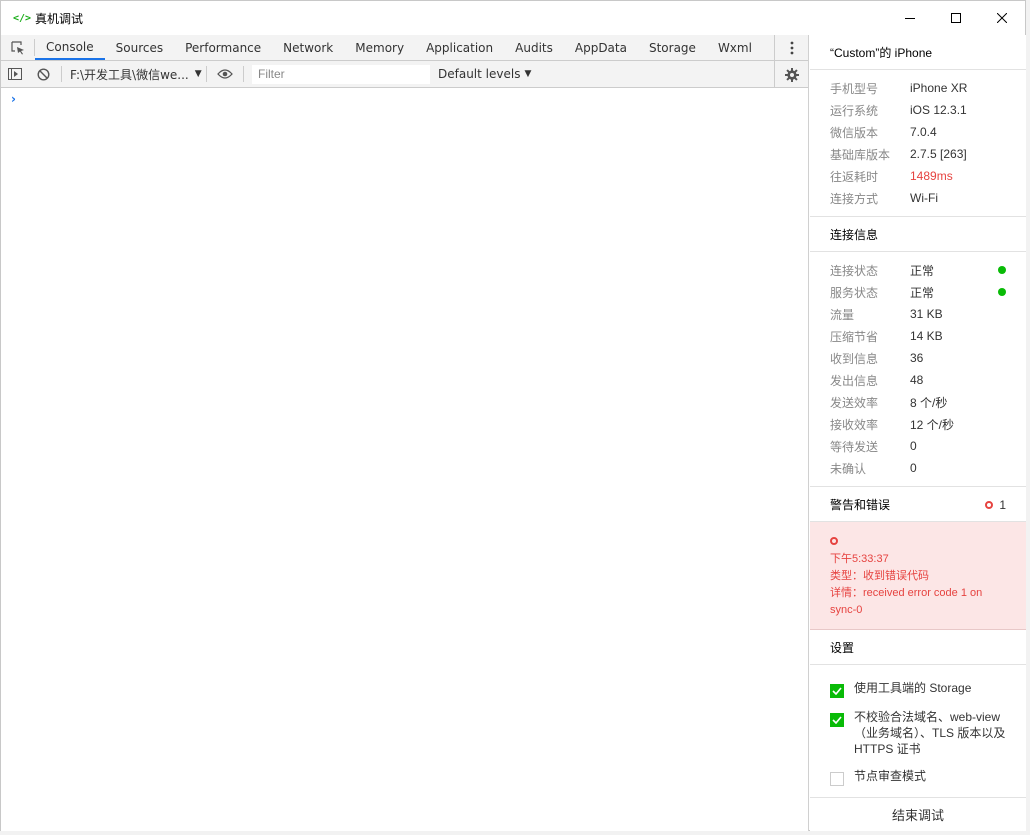  What do you see at coordinates (854, 358) in the screenshot?
I see `info-key: 收到信息` at bounding box center [854, 358].